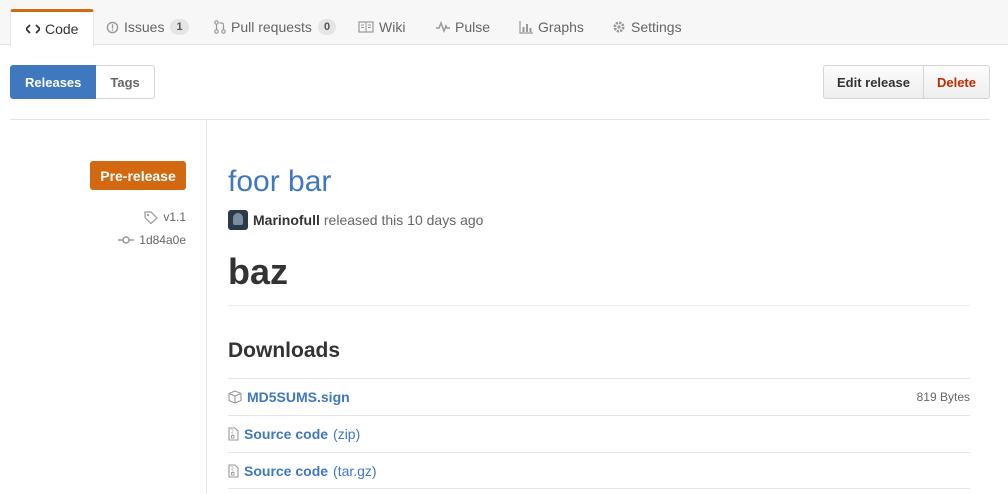 The width and height of the screenshot is (1008, 494). I want to click on tab-code-label: Code, so click(62, 29).